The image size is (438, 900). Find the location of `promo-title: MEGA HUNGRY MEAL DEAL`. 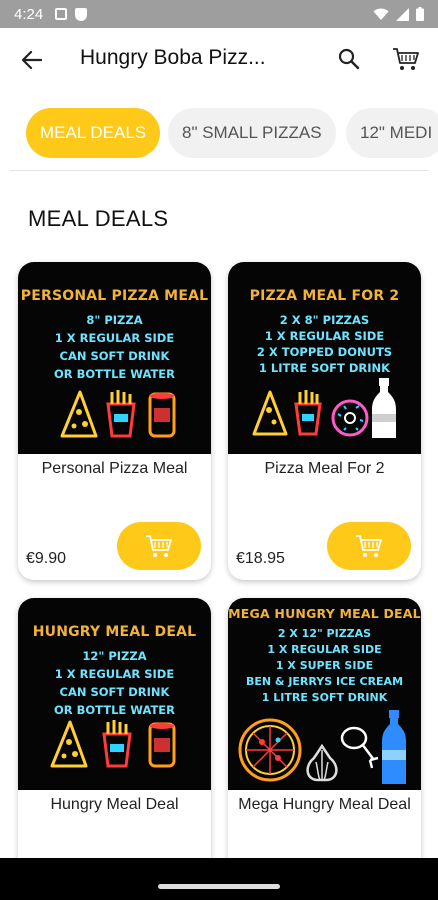

promo-title: MEGA HUNGRY MEAL DEAL is located at coordinates (324, 613).